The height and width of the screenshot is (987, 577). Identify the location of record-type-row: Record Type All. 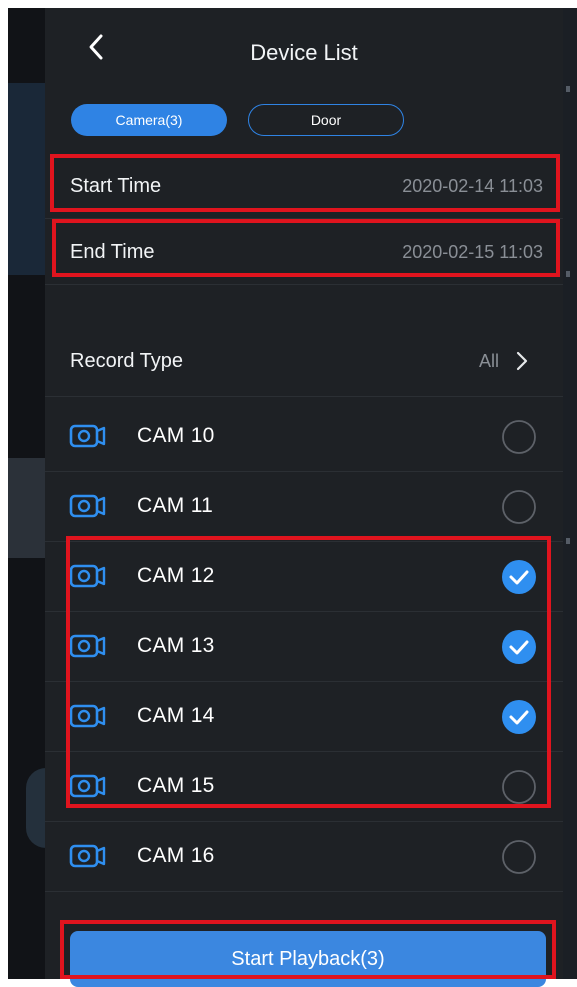
(304, 361).